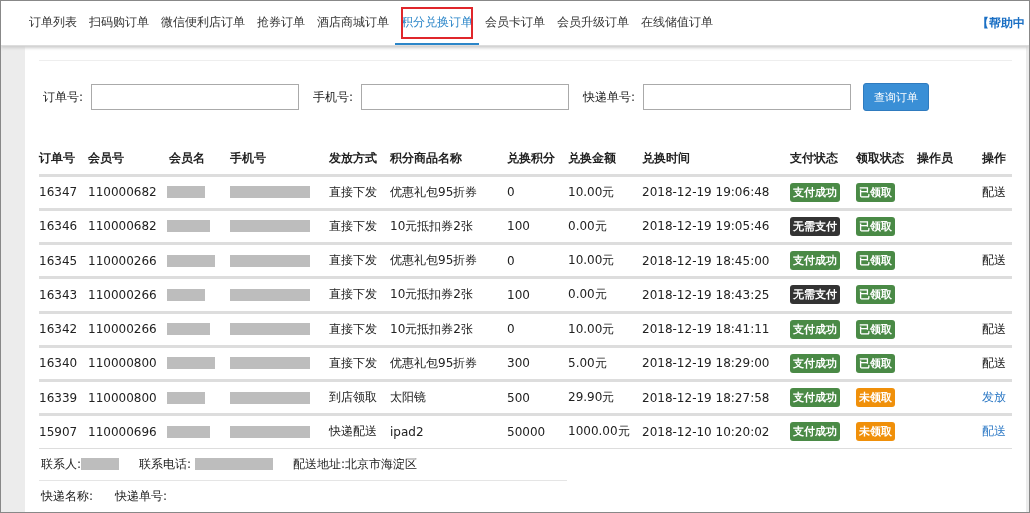  I want to click on column-header: 支付状态, so click(814, 159).